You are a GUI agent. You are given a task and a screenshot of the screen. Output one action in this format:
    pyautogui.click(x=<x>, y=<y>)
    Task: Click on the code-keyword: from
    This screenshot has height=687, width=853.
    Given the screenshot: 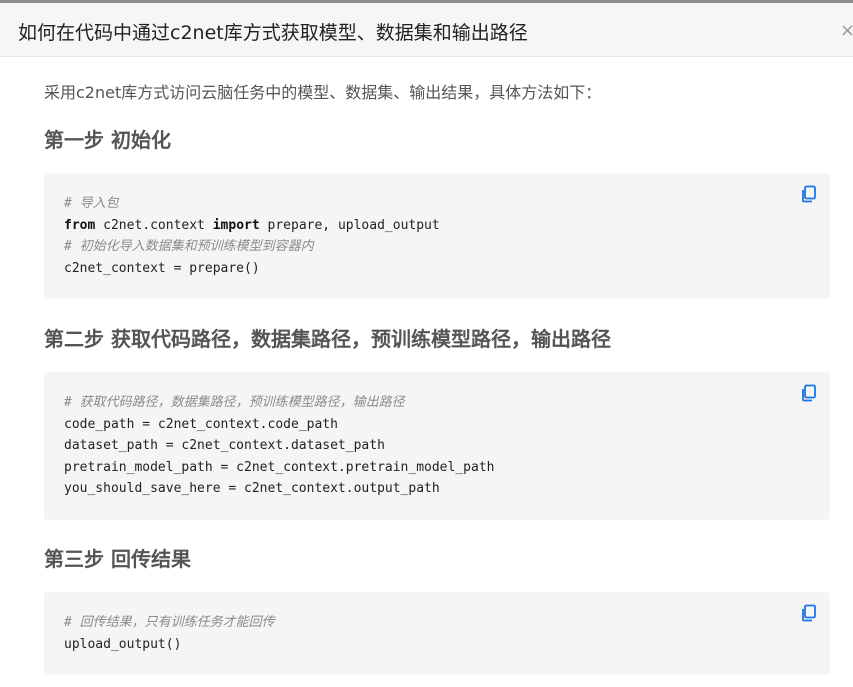 What is the action you would take?
    pyautogui.click(x=80, y=225)
    